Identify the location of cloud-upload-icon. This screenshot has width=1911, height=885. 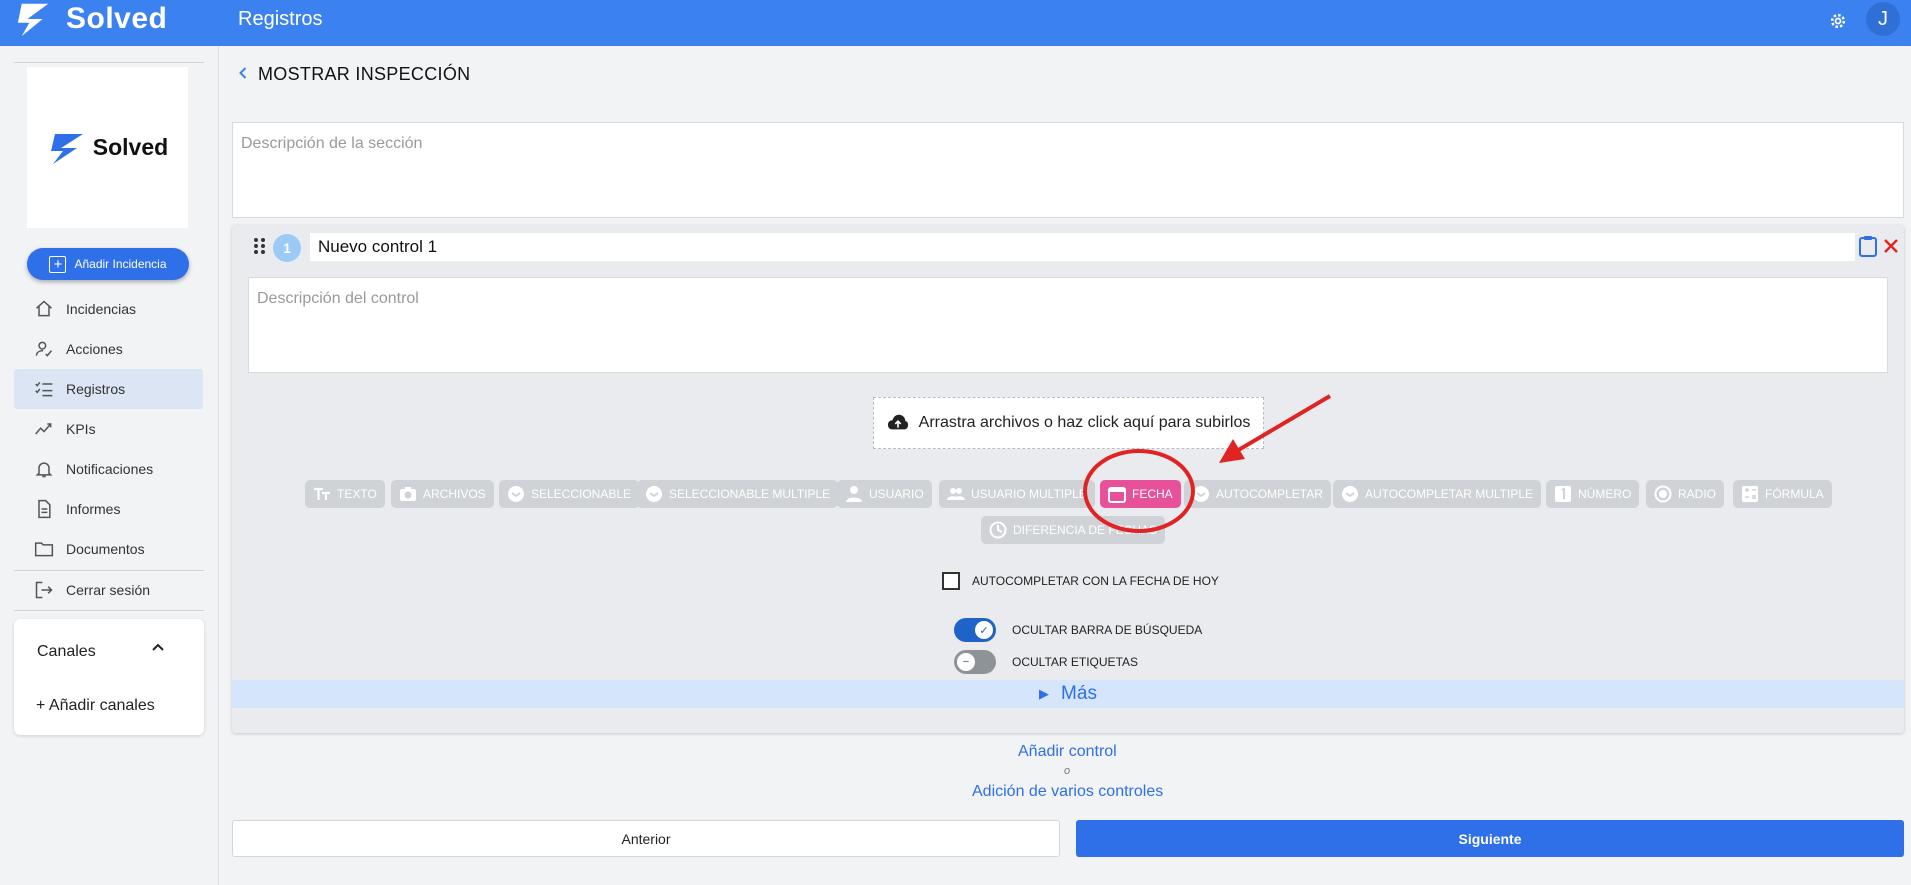
(897, 422).